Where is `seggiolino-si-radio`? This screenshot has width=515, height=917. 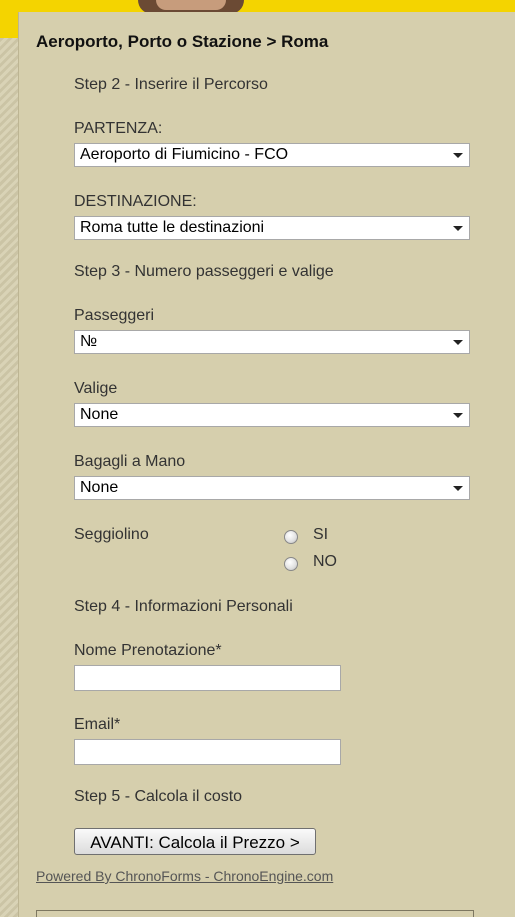
seggiolino-si-radio is located at coordinates (291, 537).